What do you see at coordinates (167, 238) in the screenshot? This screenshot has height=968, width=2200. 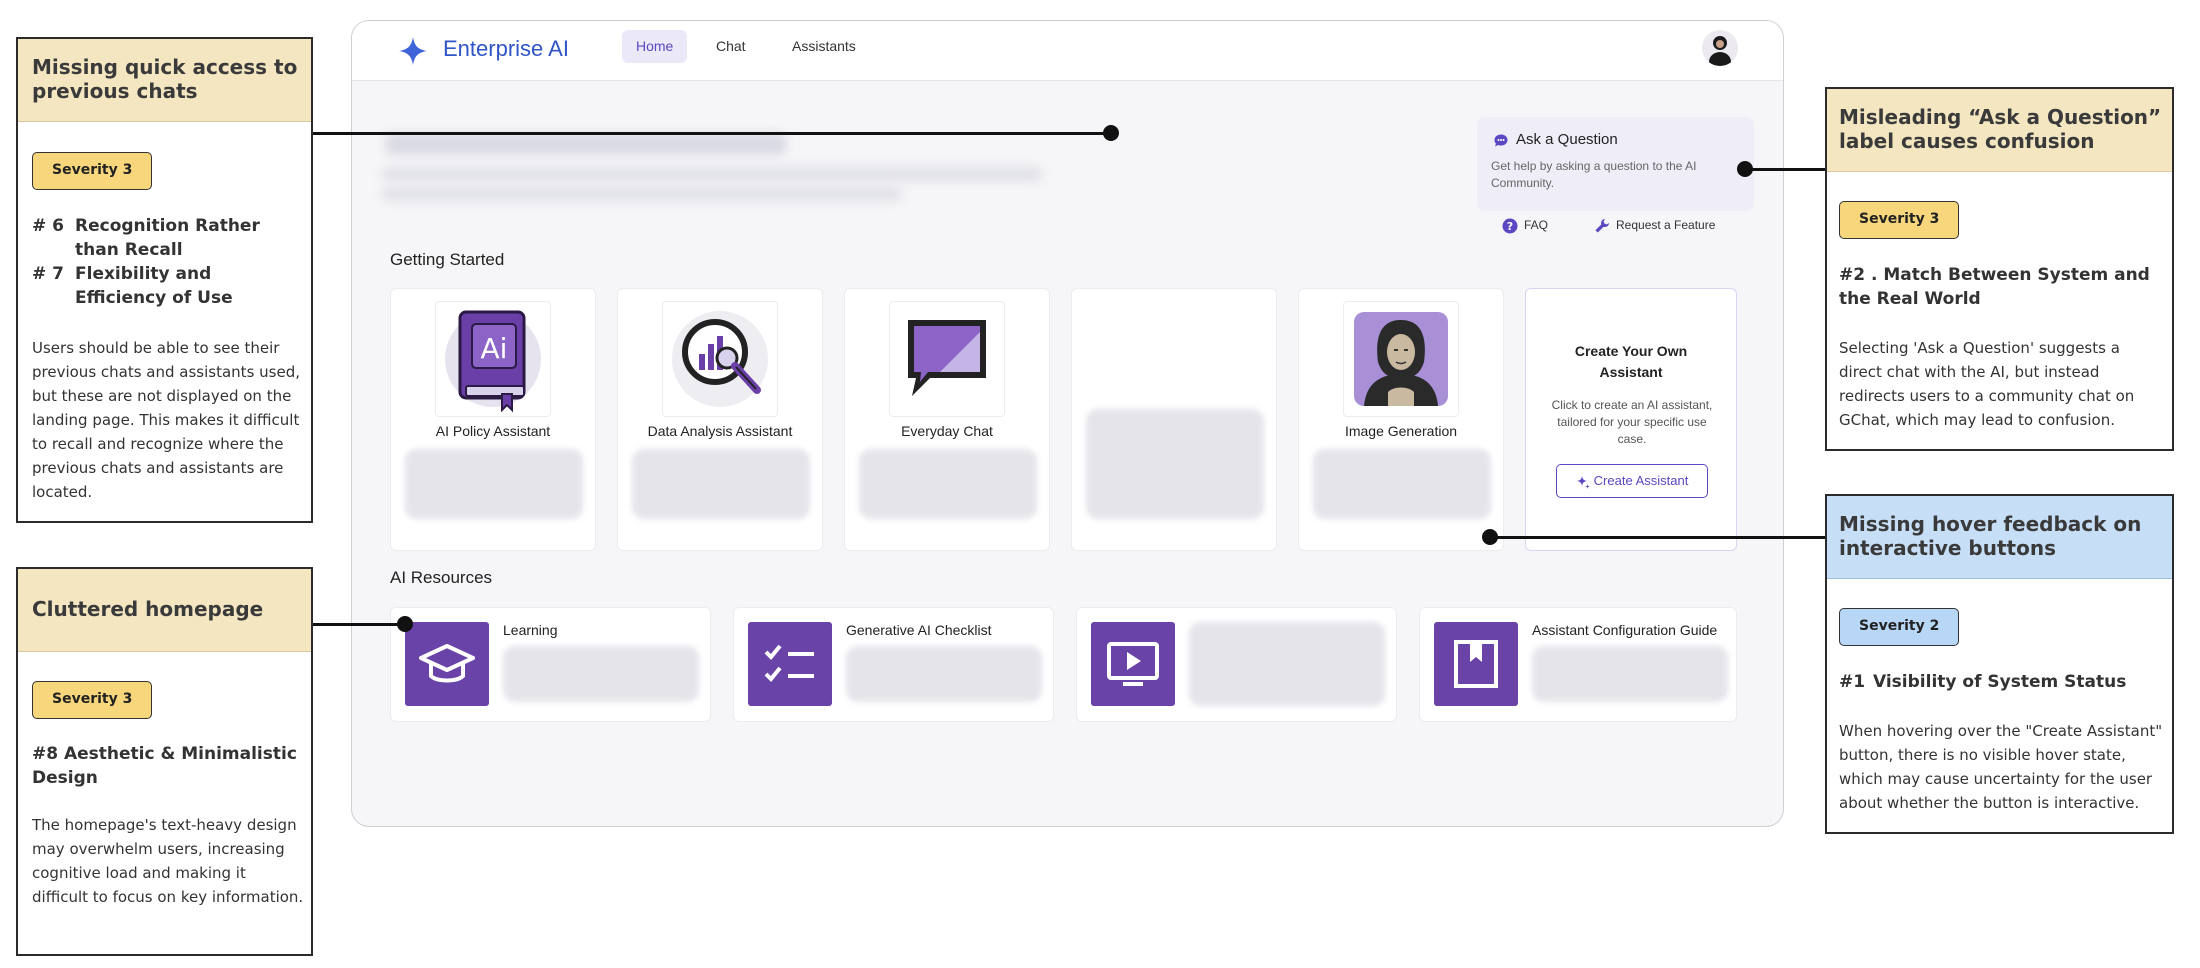 I see `heuristic-text: Recognition Rather than Recall` at bounding box center [167, 238].